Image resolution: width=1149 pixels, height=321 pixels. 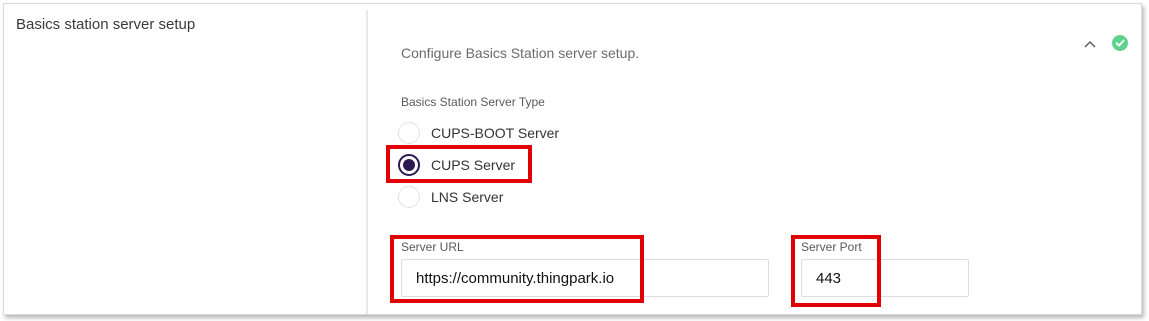 I want to click on section-description: Configure Basics Station server setup., so click(x=520, y=53).